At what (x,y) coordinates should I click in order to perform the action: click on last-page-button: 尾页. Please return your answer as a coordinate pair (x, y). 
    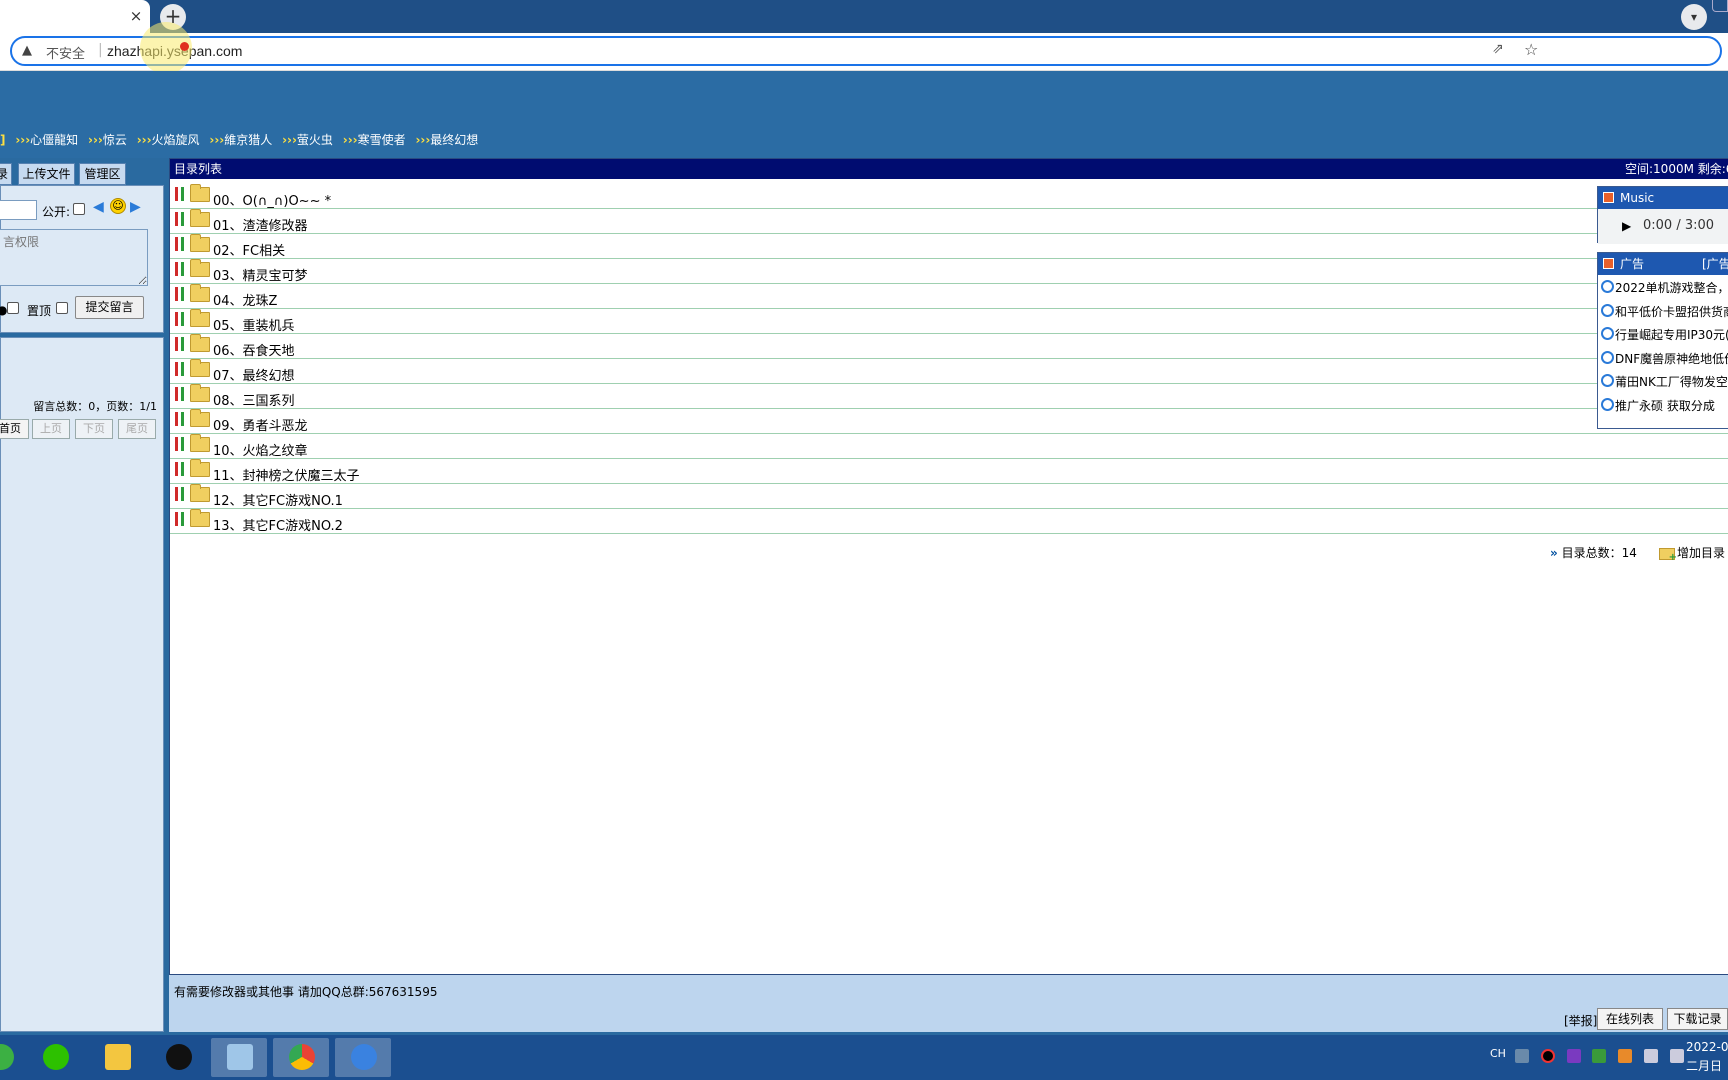
    Looking at the image, I should click on (137, 429).